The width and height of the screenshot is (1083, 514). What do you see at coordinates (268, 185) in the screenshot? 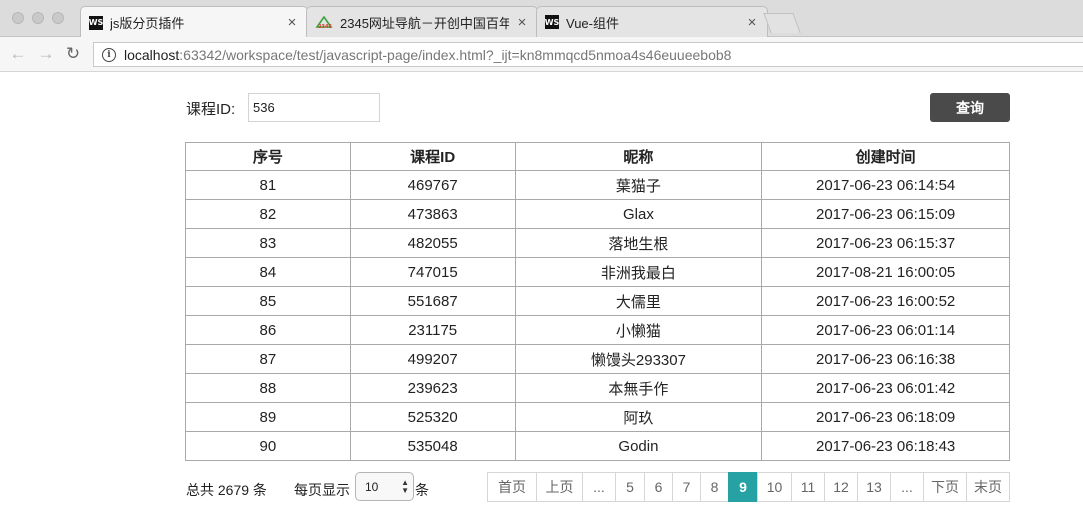
I see `cell-index: 81` at bounding box center [268, 185].